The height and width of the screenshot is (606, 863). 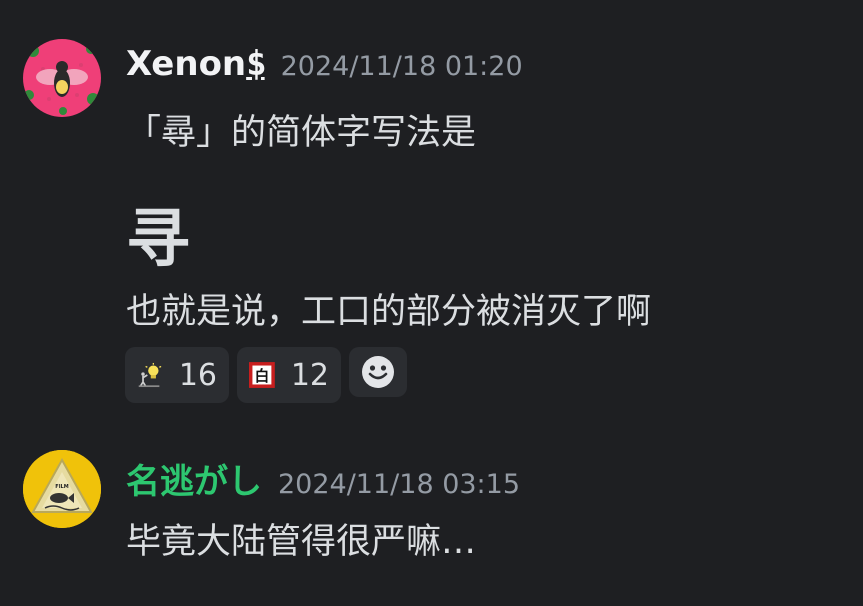 I want to click on username: Xenon$, so click(x=196, y=64).